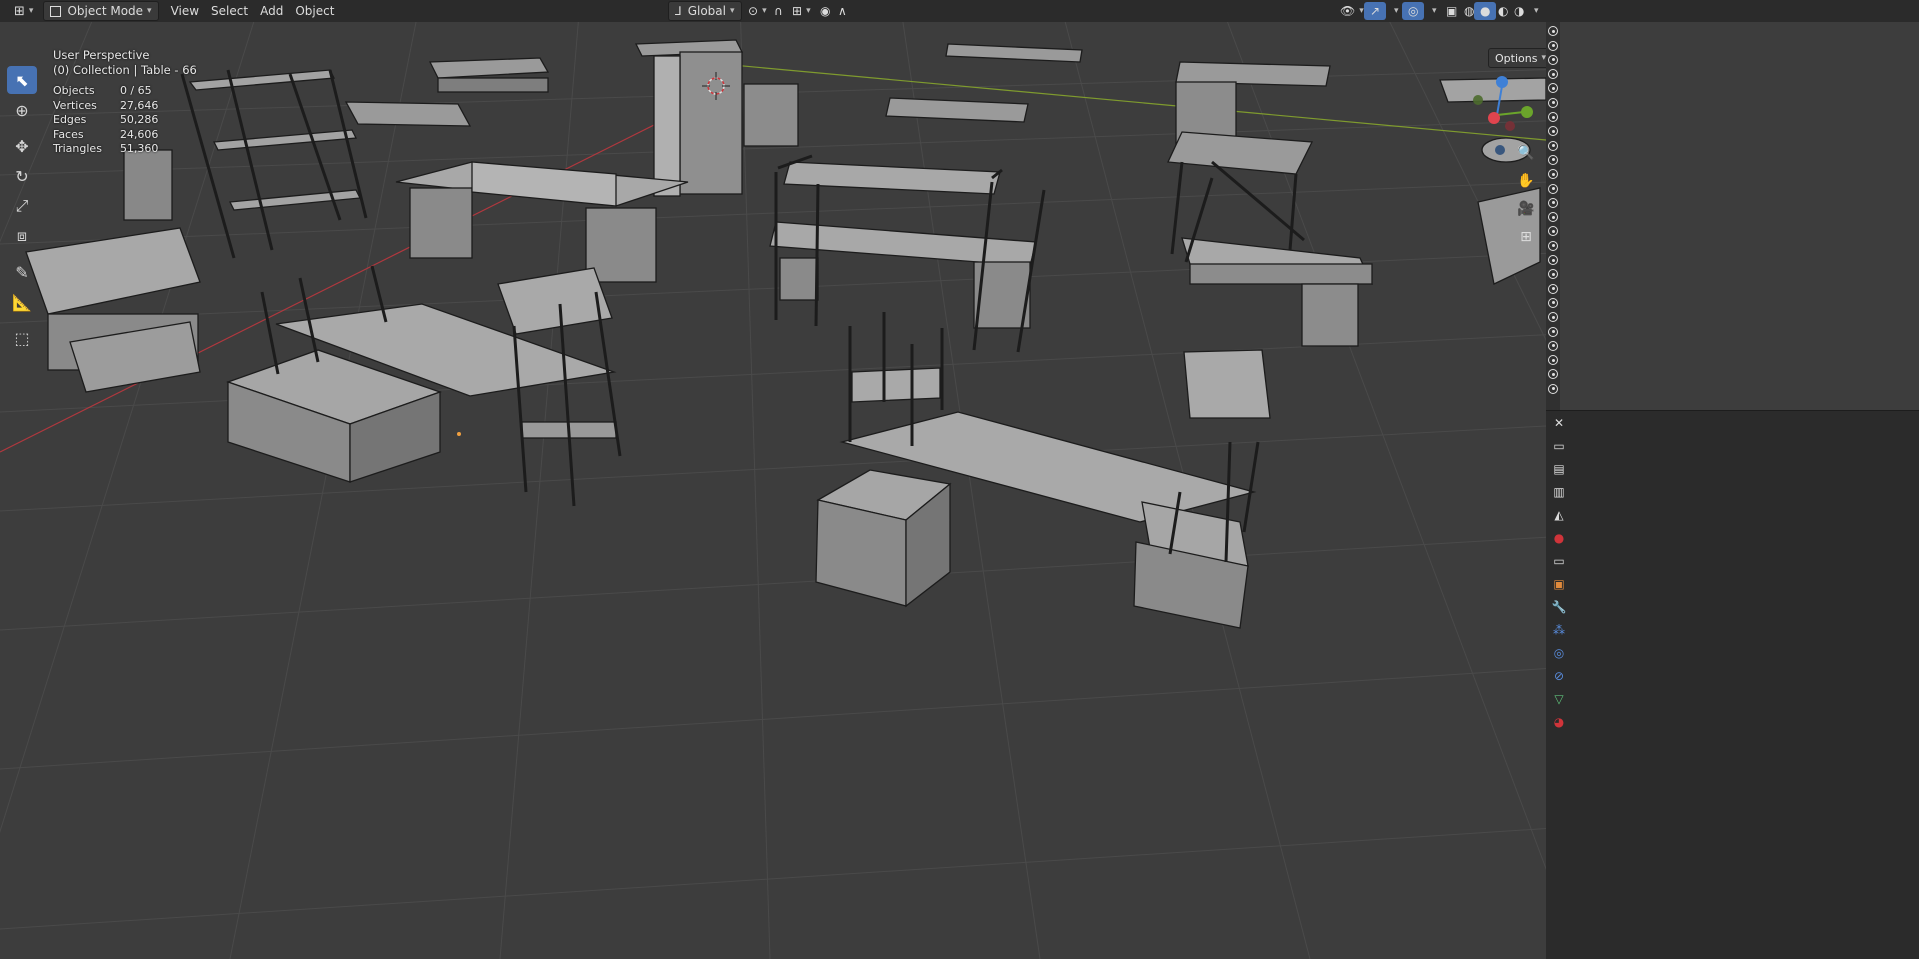 The width and height of the screenshot is (1919, 959). Describe the element at coordinates (1413, 11) in the screenshot. I see `overlays-icon: ◎` at that location.